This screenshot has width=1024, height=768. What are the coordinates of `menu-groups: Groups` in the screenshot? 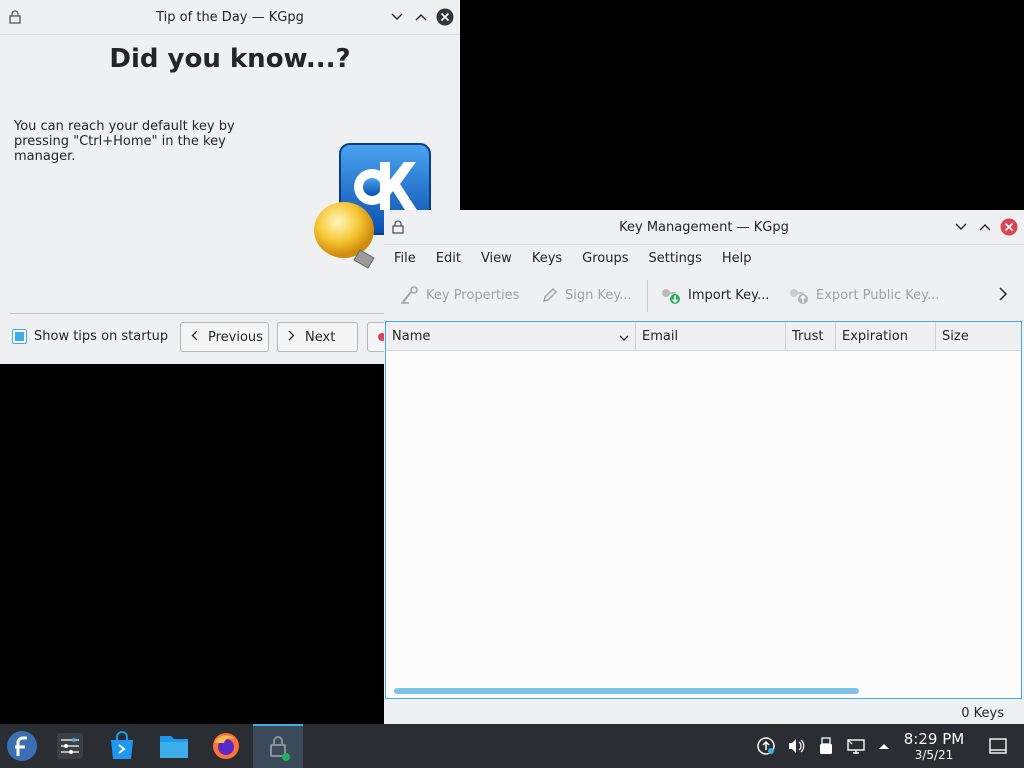 It's located at (605, 258).